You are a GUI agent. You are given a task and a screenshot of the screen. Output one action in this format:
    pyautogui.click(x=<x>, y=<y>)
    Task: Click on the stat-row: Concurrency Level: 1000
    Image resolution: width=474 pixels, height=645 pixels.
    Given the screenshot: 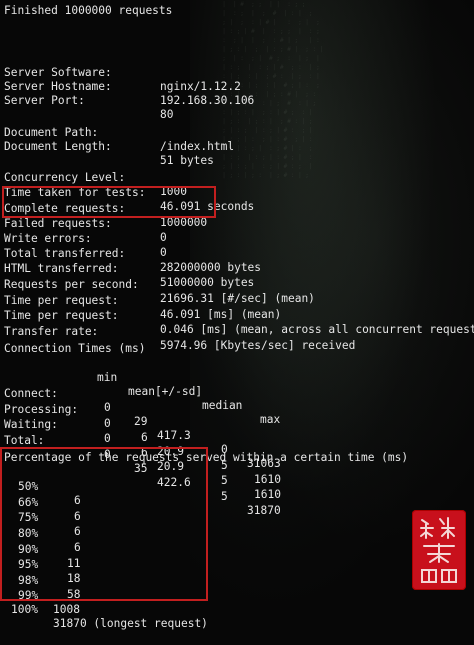 What is the action you would take?
    pyautogui.click(x=237, y=177)
    